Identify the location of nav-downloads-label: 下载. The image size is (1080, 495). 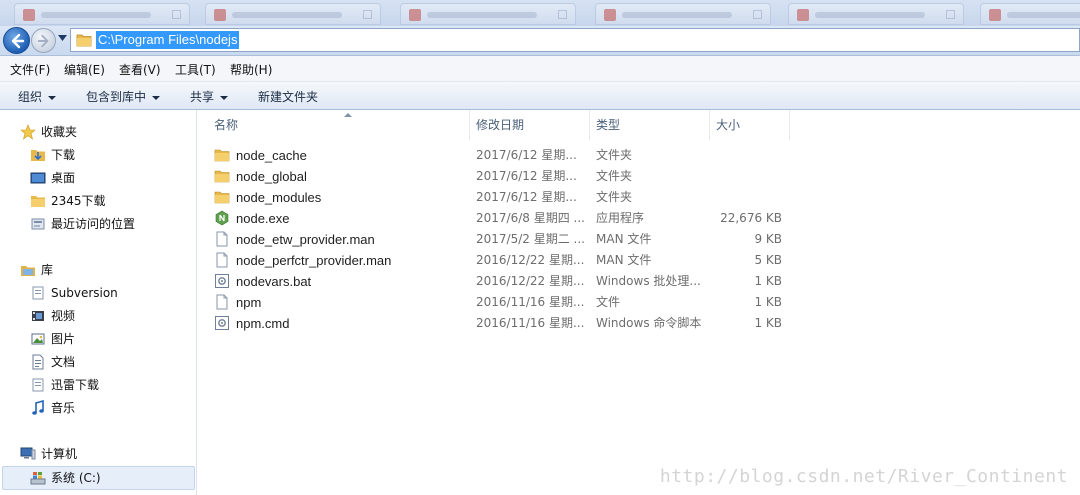
(63, 155).